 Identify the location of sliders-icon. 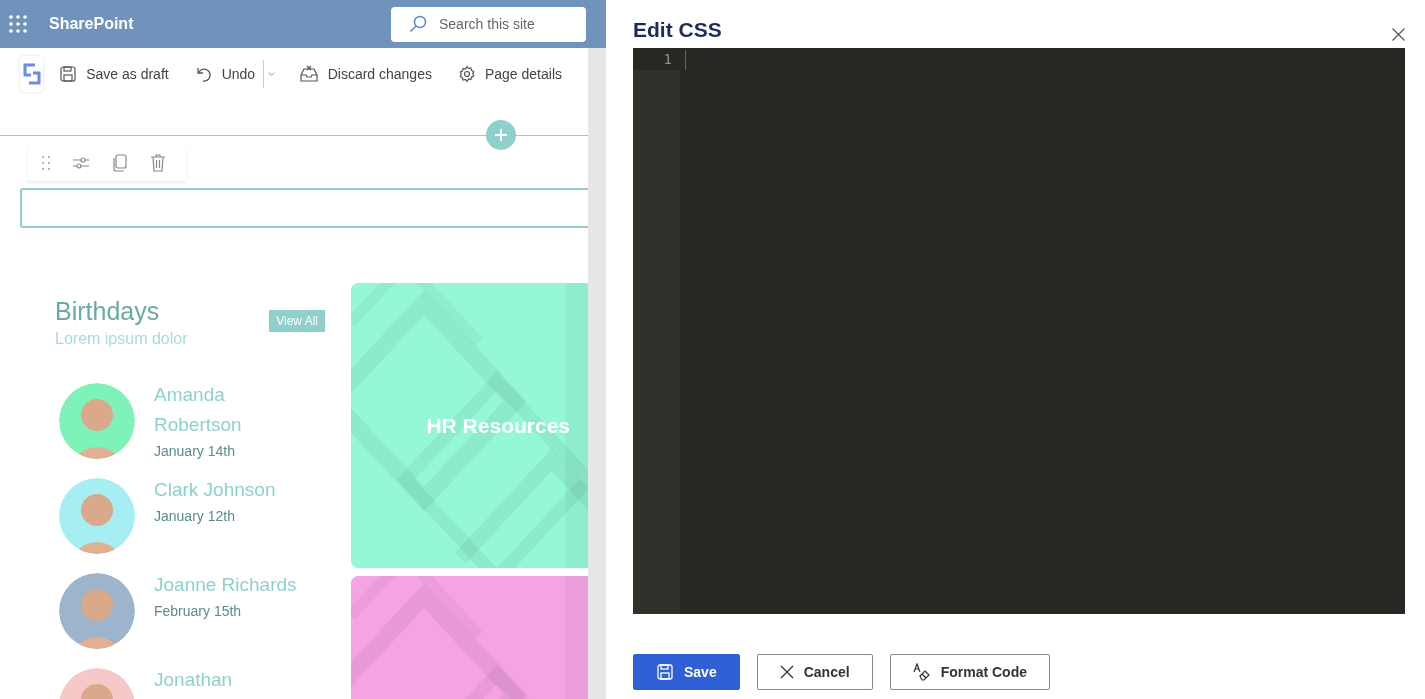
(81, 163).